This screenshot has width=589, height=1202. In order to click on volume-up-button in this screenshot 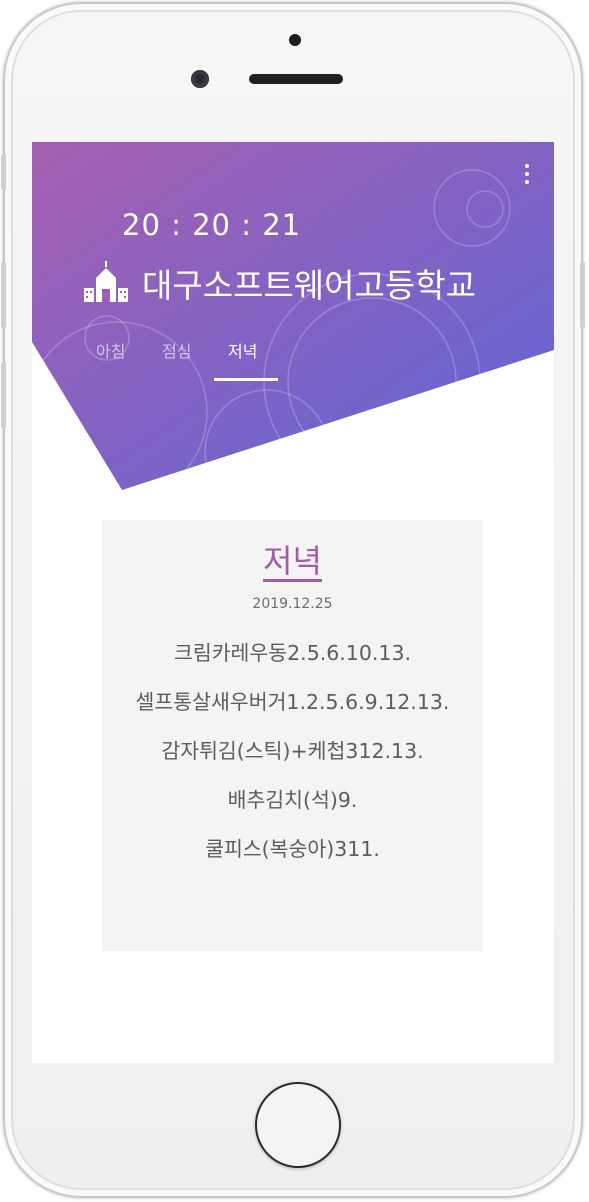, I will do `click(3, 295)`.